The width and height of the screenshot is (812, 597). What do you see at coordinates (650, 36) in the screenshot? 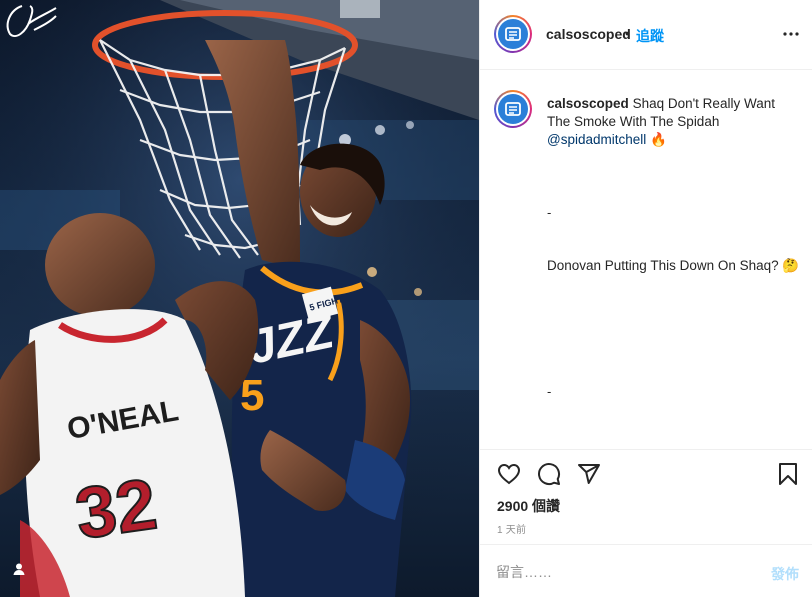
I see `follow-button: 追蹤` at bounding box center [650, 36].